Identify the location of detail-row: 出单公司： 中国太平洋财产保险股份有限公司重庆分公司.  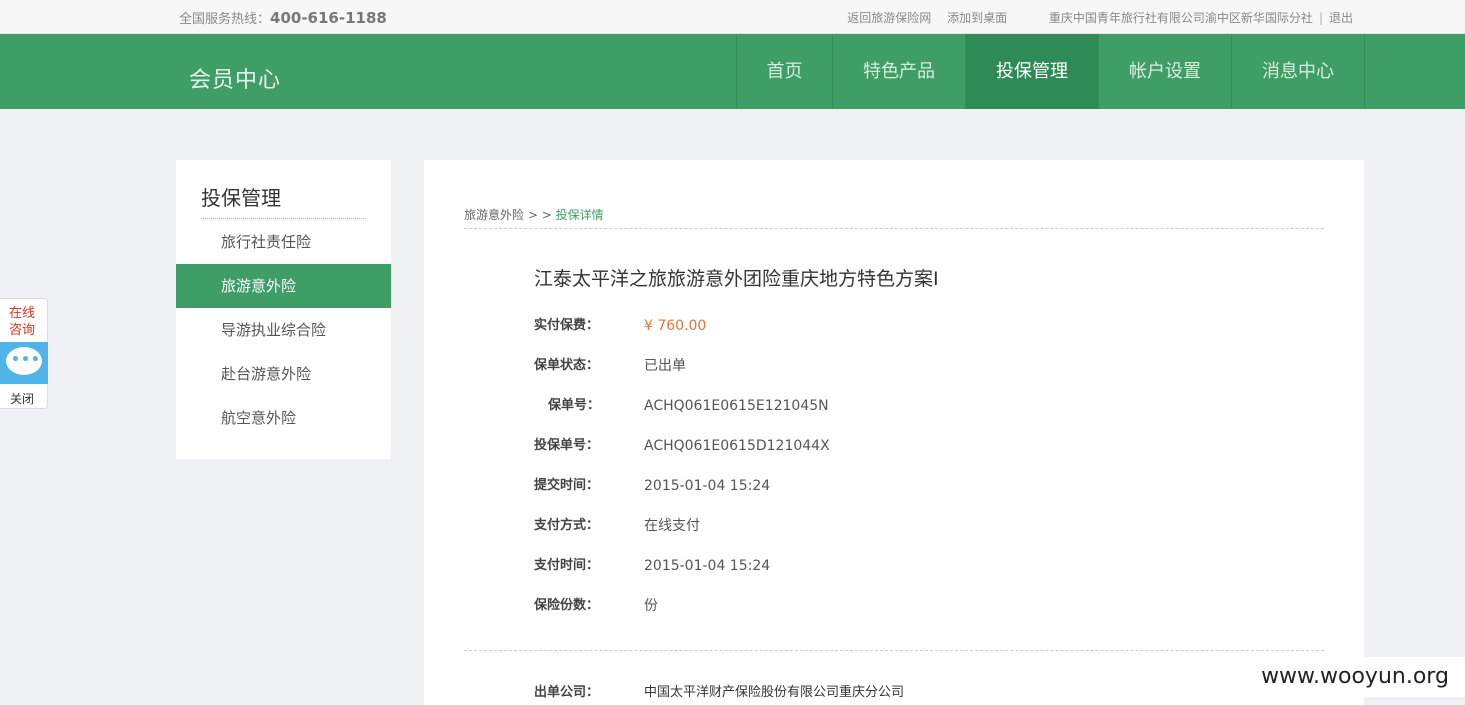
(719, 691).